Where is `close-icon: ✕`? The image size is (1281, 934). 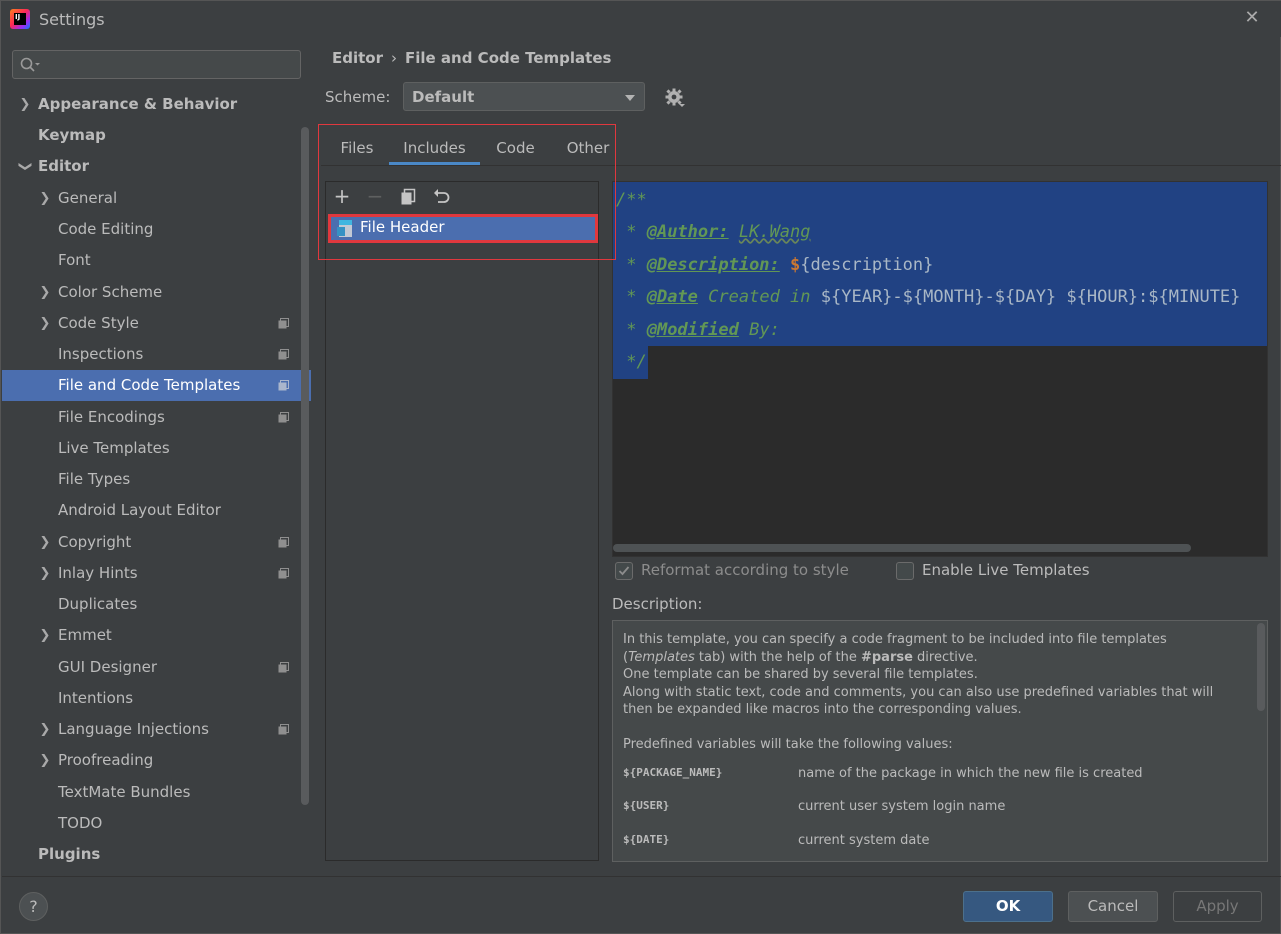 close-icon: ✕ is located at coordinates (1252, 18).